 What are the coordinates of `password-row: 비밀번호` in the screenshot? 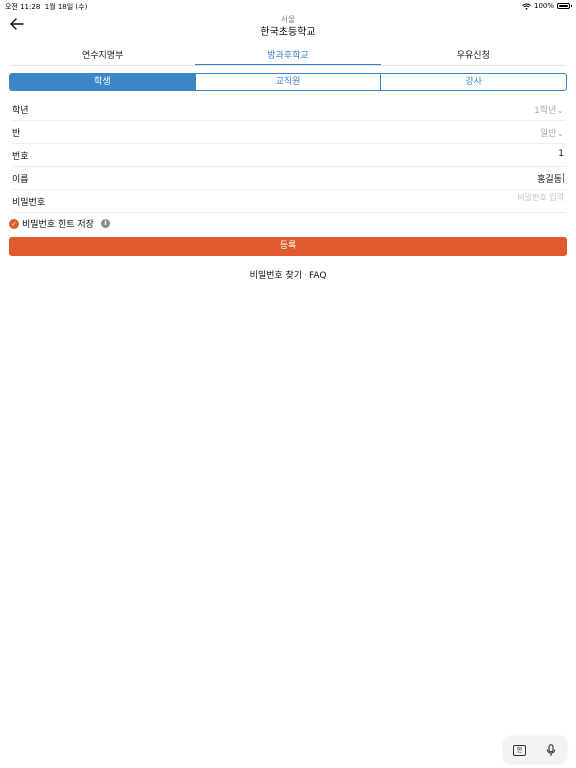 It's located at (289, 201).